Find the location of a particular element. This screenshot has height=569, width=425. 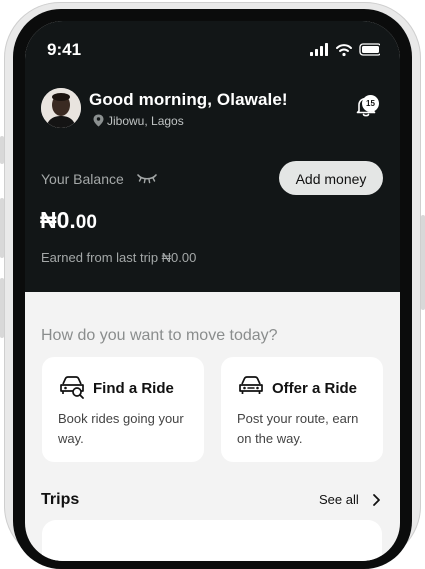

chevron-right-icon is located at coordinates (376, 500).